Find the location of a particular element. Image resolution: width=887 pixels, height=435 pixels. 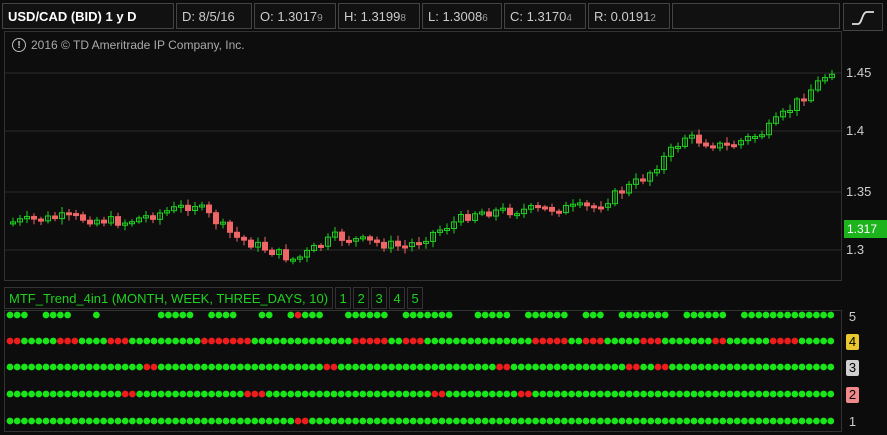

high-readout: H: 1.3199 8 is located at coordinates (379, 16).